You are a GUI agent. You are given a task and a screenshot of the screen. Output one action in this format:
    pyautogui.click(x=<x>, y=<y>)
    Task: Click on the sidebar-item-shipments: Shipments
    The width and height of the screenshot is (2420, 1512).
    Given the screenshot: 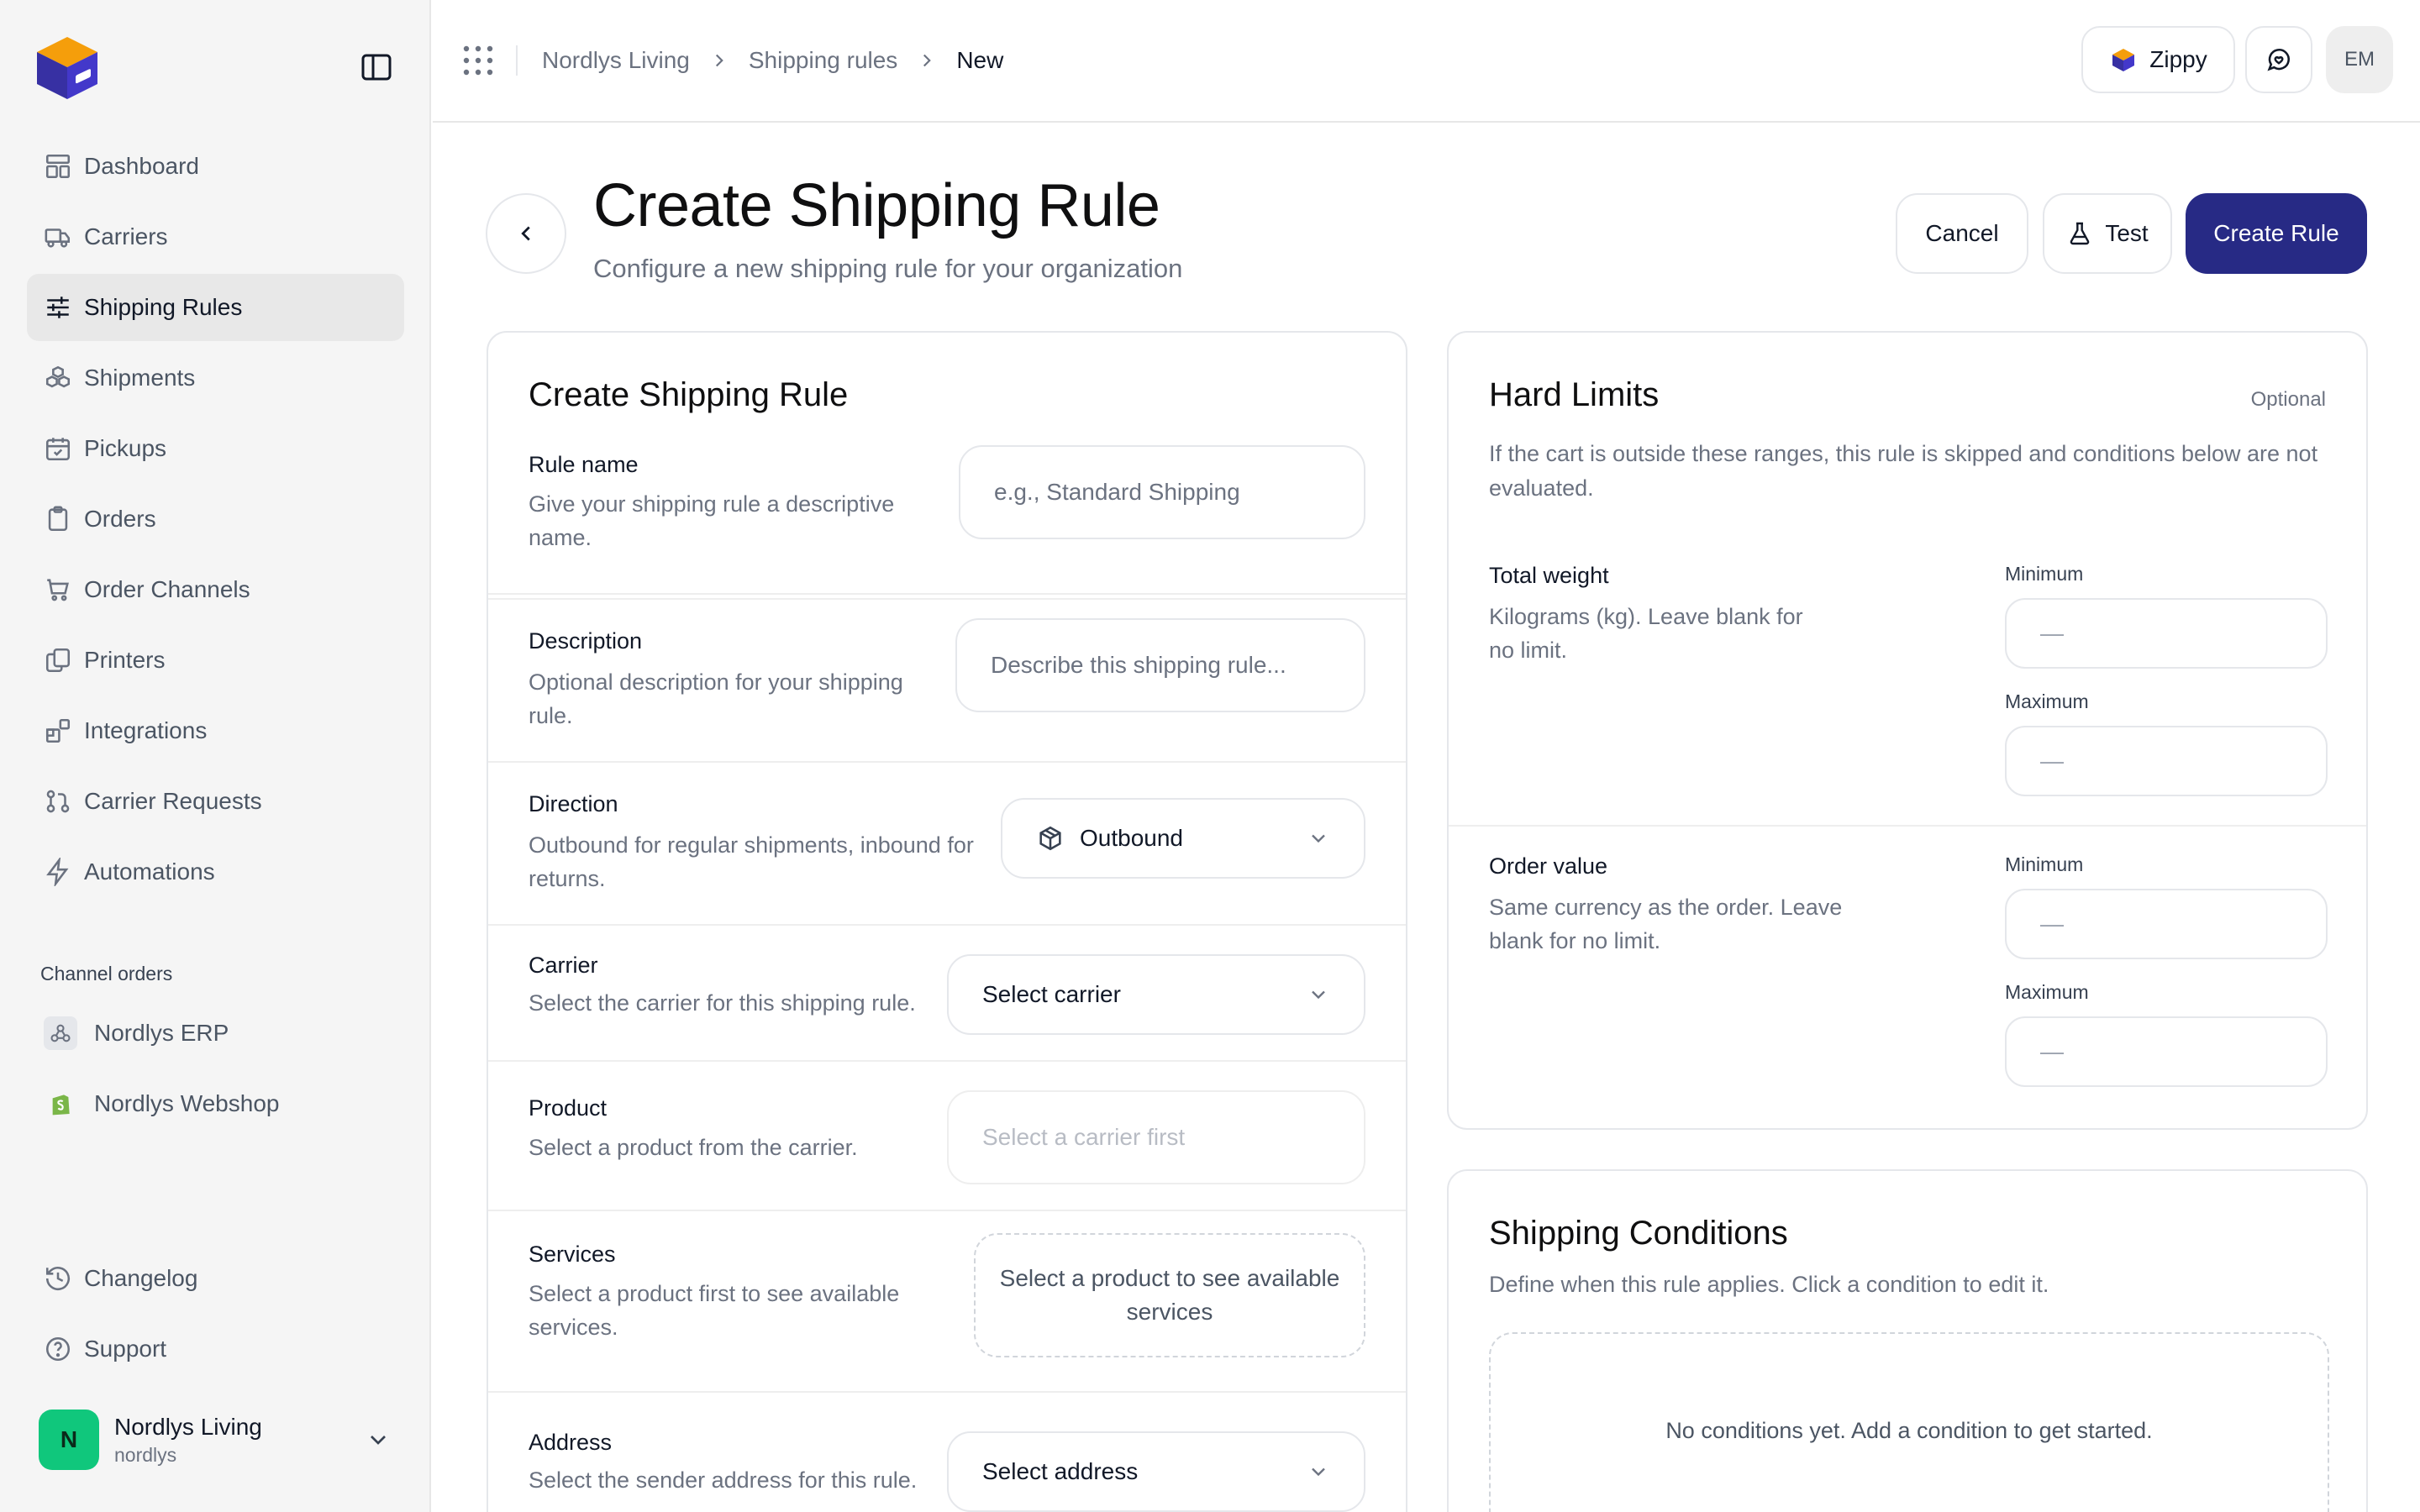 What is the action you would take?
    pyautogui.click(x=216, y=378)
    